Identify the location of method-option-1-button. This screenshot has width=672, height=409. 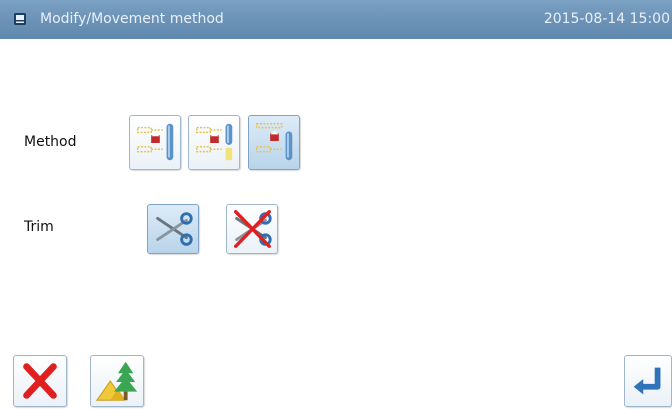
(155, 142).